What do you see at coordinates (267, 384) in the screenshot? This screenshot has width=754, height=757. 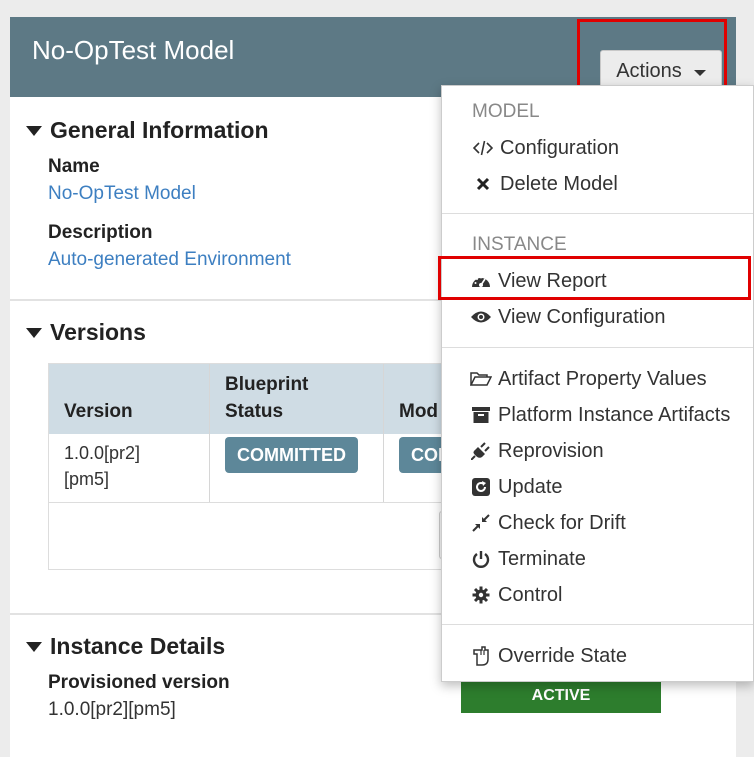 I see `column-header-blueprint: Blueprint` at bounding box center [267, 384].